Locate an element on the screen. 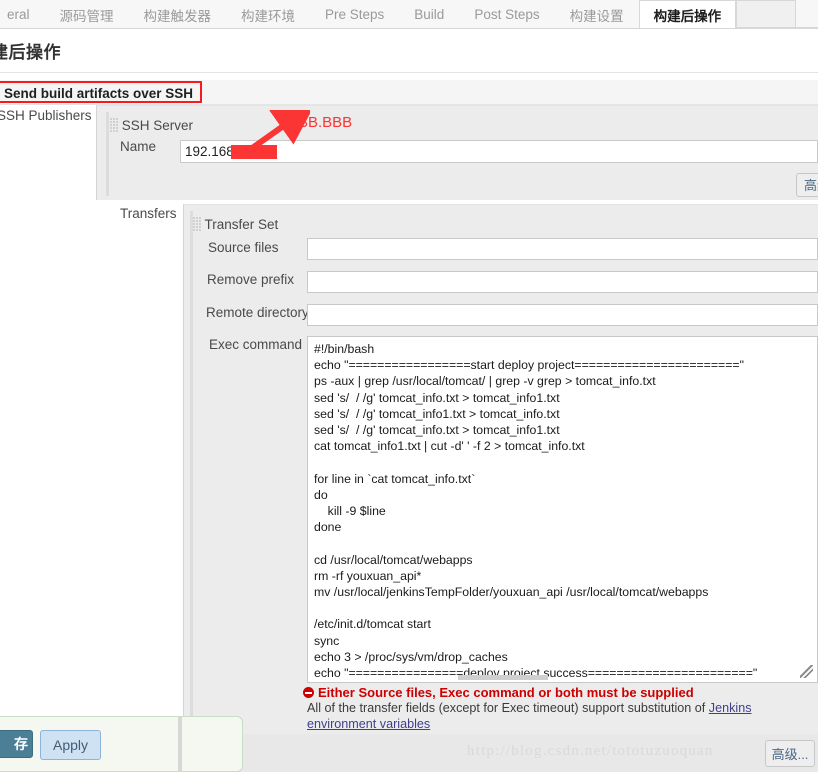 This screenshot has width=818, height=772. source-files-label: Source files is located at coordinates (243, 247).